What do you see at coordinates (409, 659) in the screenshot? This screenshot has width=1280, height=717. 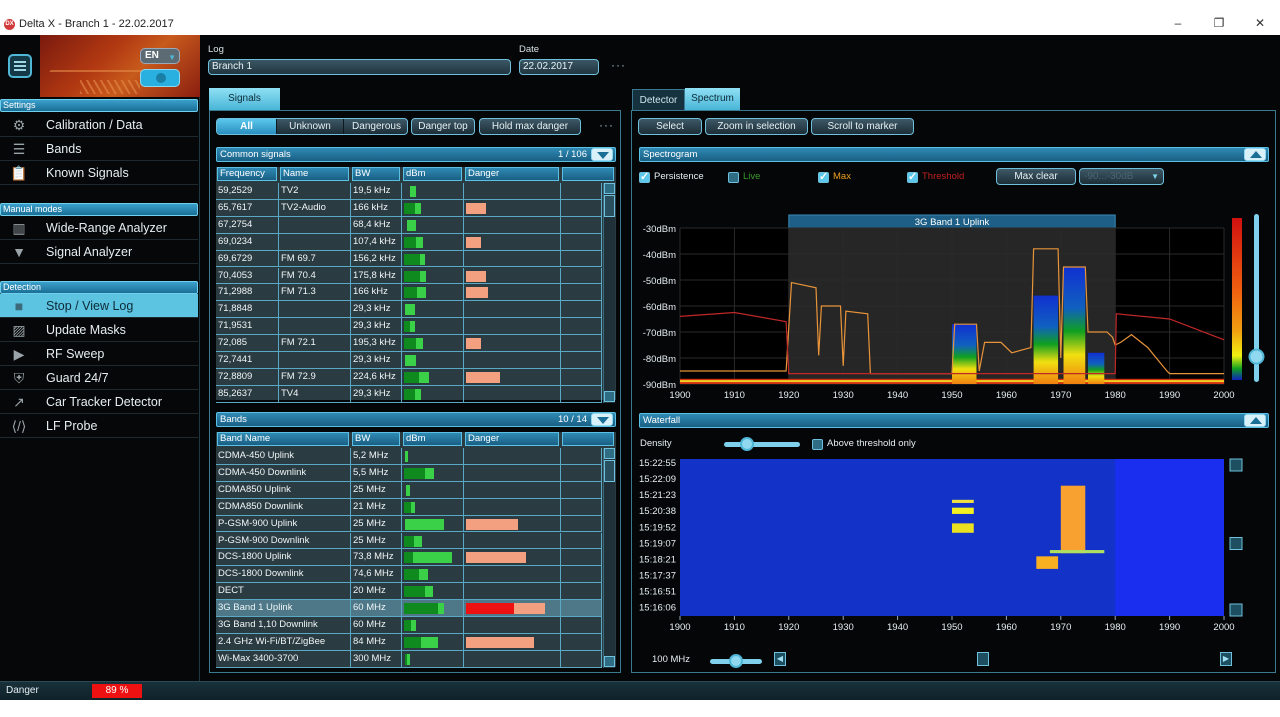 I see `table-row: Wi-Max 3400-3700 300 MHz` at bounding box center [409, 659].